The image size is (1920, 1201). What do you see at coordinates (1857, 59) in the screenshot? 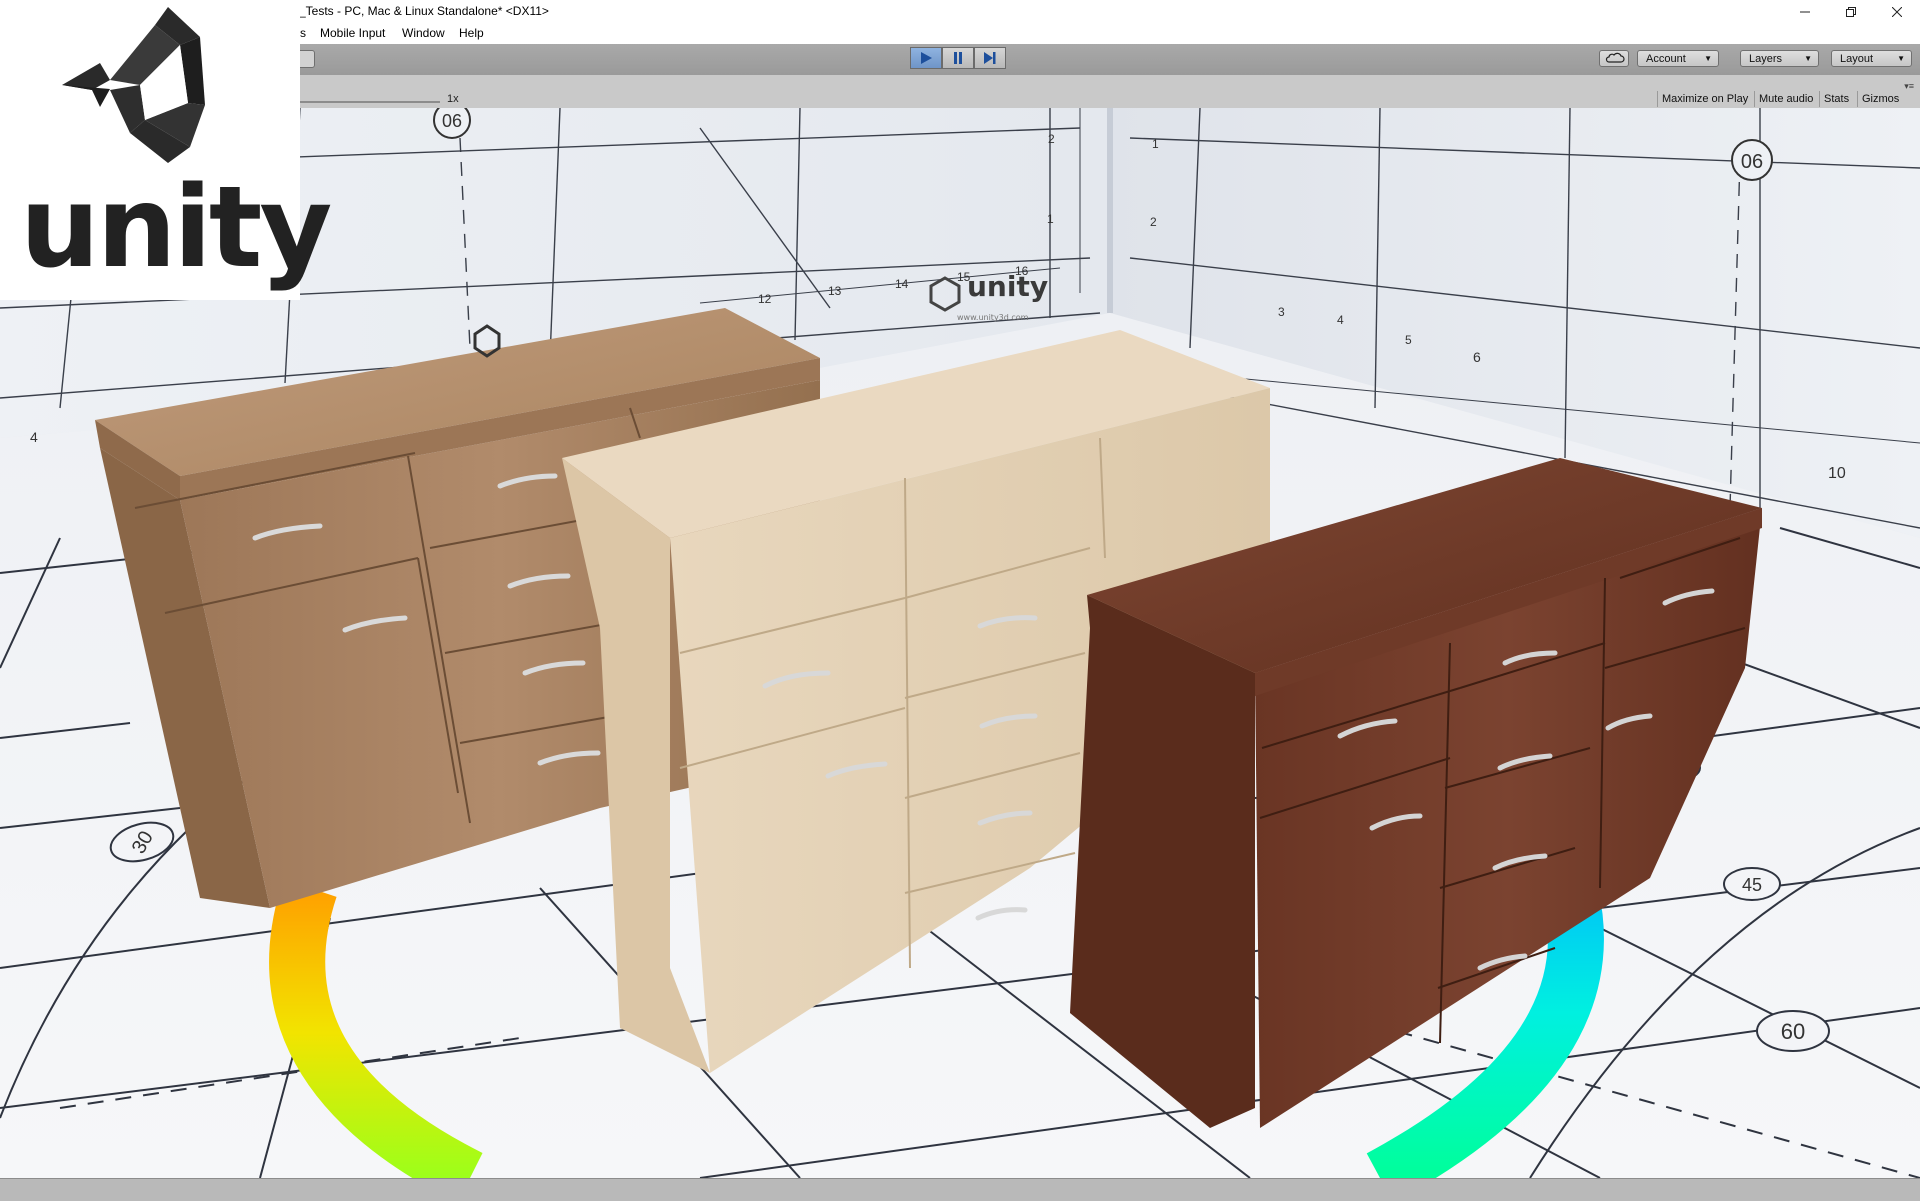
I see `layout-label: Layout` at bounding box center [1857, 59].